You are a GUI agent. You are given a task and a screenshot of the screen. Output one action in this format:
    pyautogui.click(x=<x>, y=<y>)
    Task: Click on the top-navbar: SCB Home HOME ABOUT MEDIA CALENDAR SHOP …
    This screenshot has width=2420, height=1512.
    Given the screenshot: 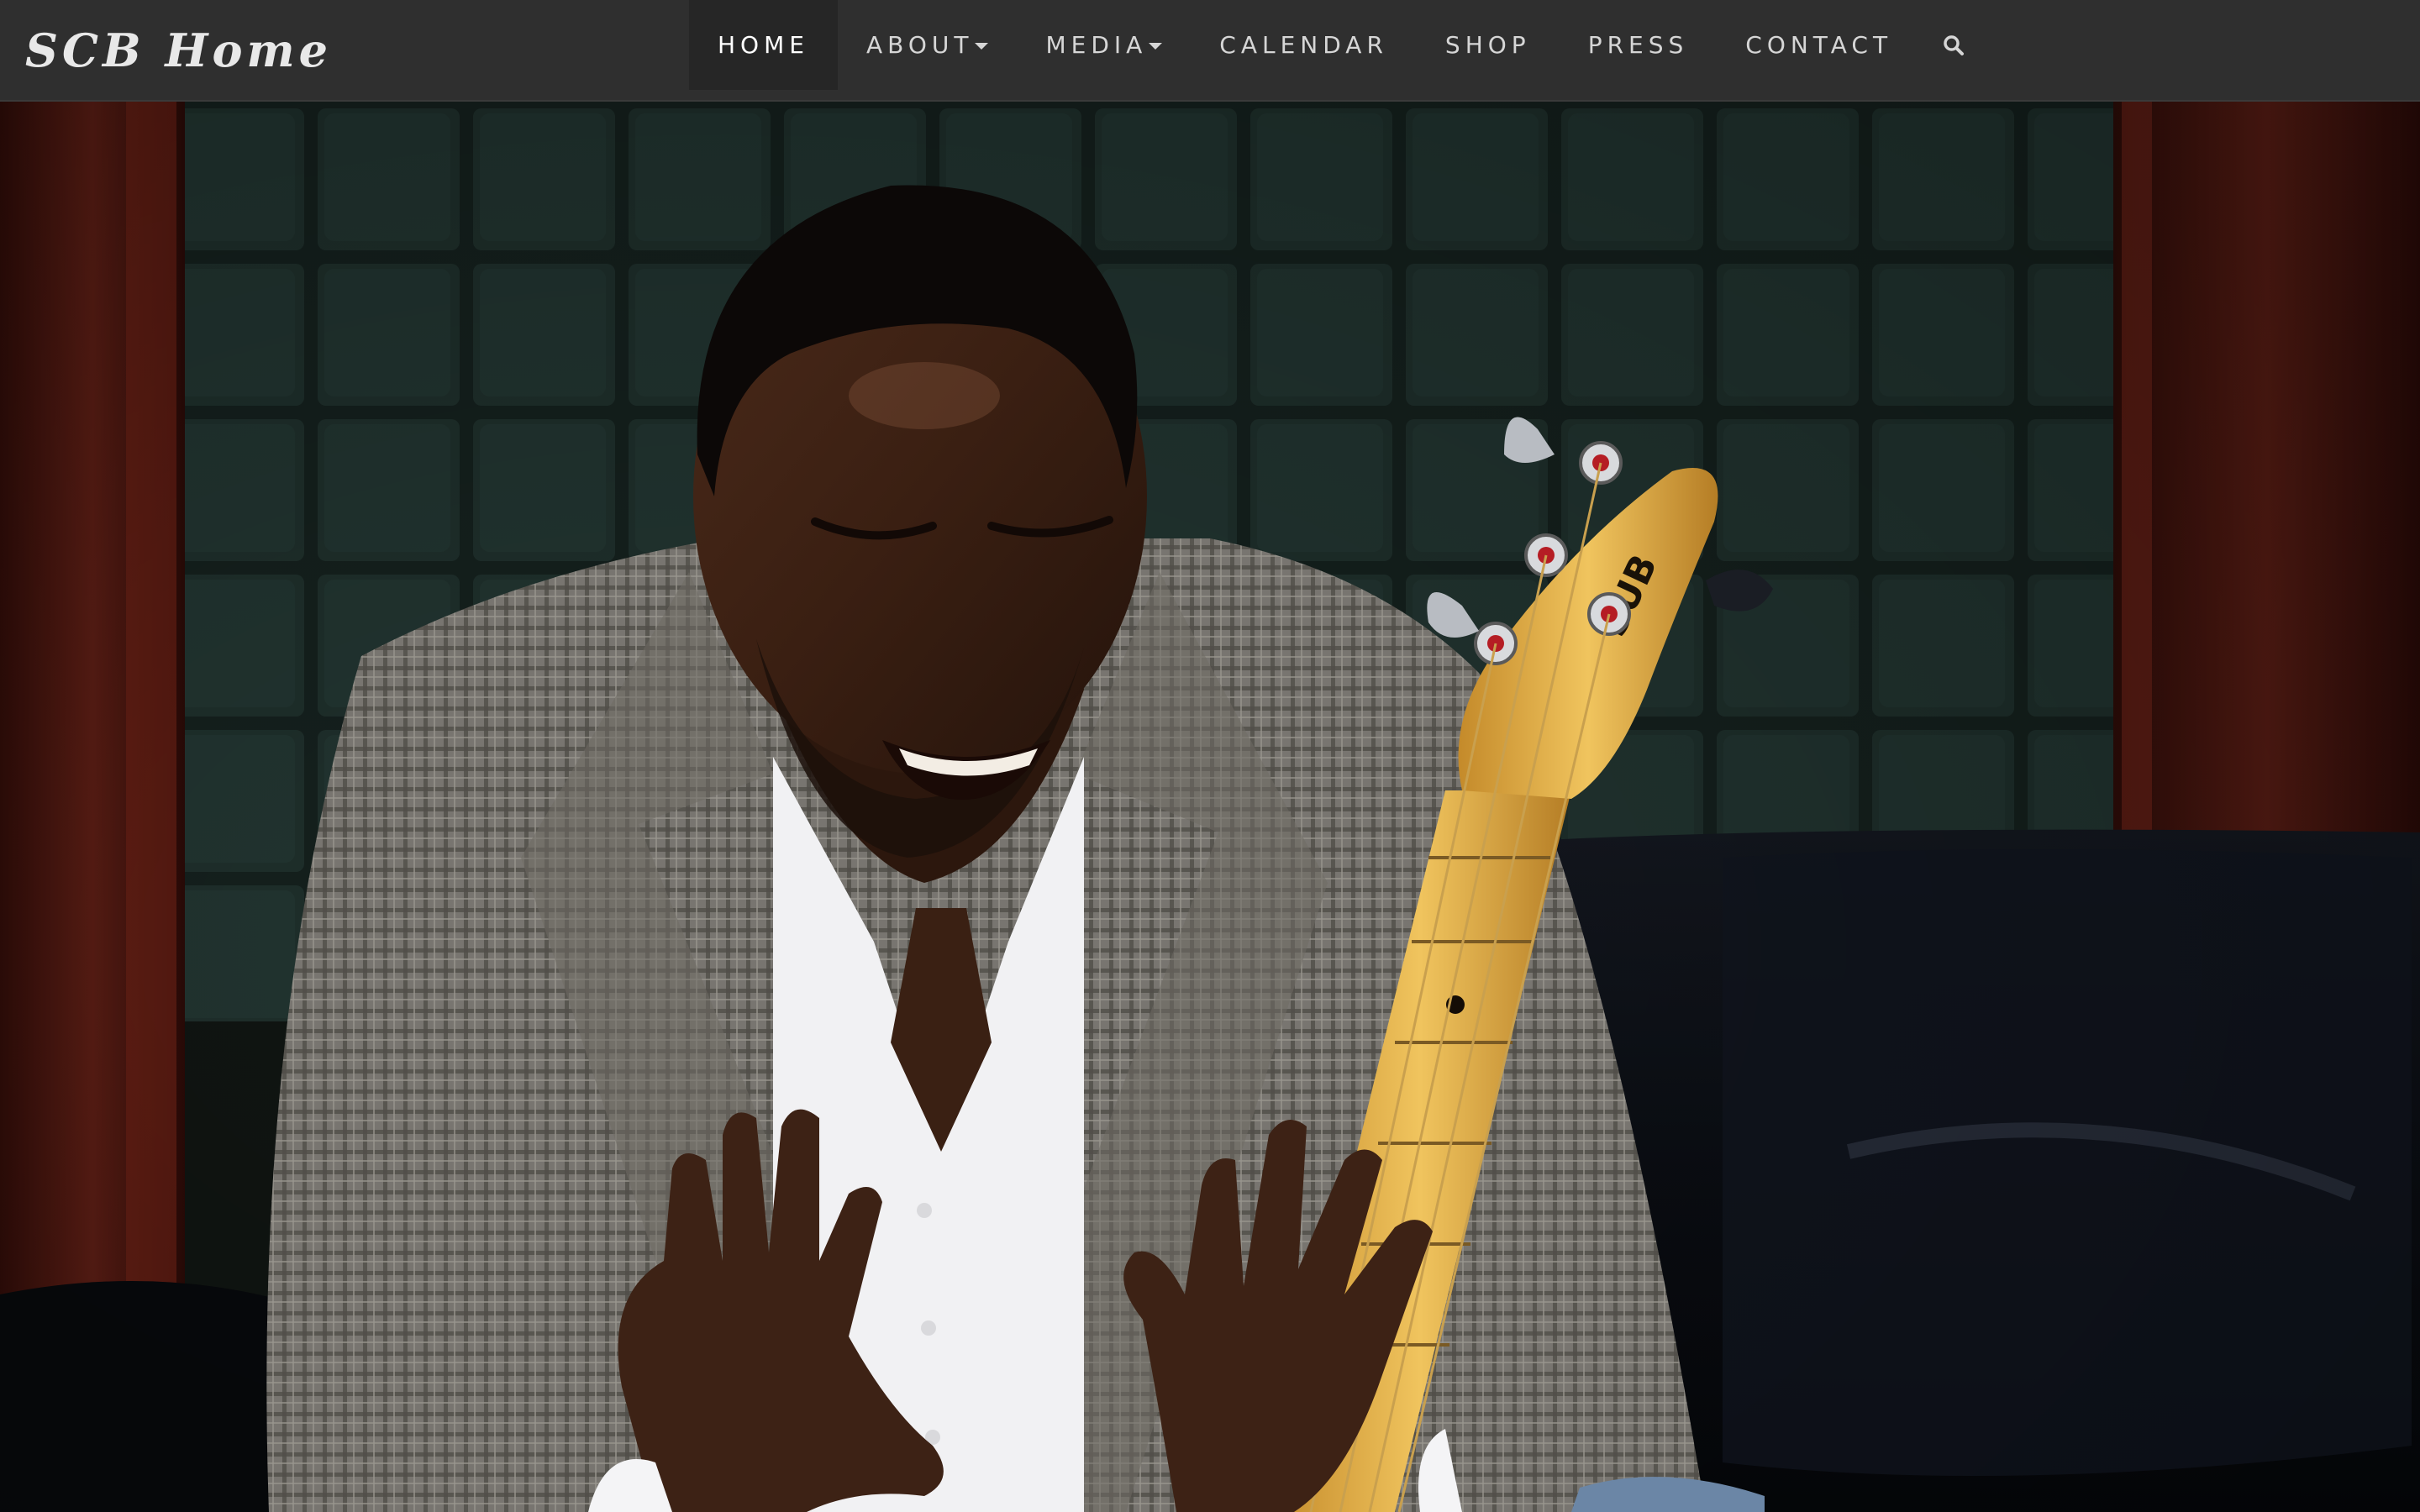 What is the action you would take?
    pyautogui.click(x=1210, y=51)
    